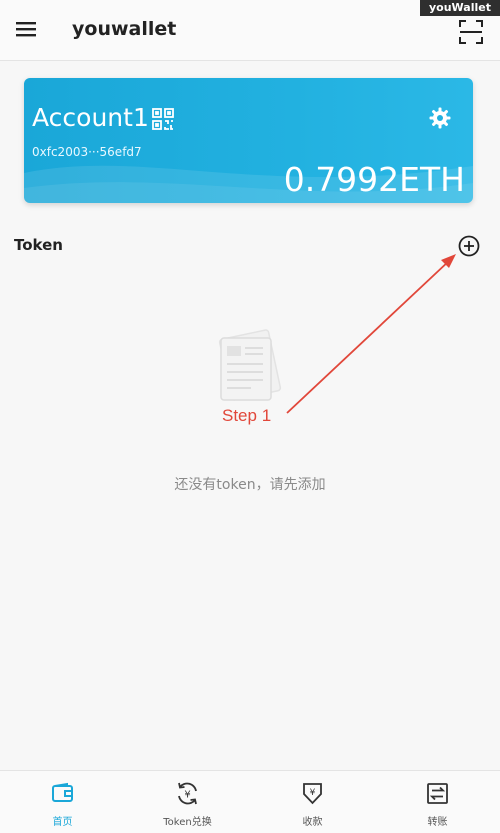 Image resolution: width=500 pixels, height=833 pixels. Describe the element at coordinates (26, 29) in the screenshot. I see `menu-icon` at that location.